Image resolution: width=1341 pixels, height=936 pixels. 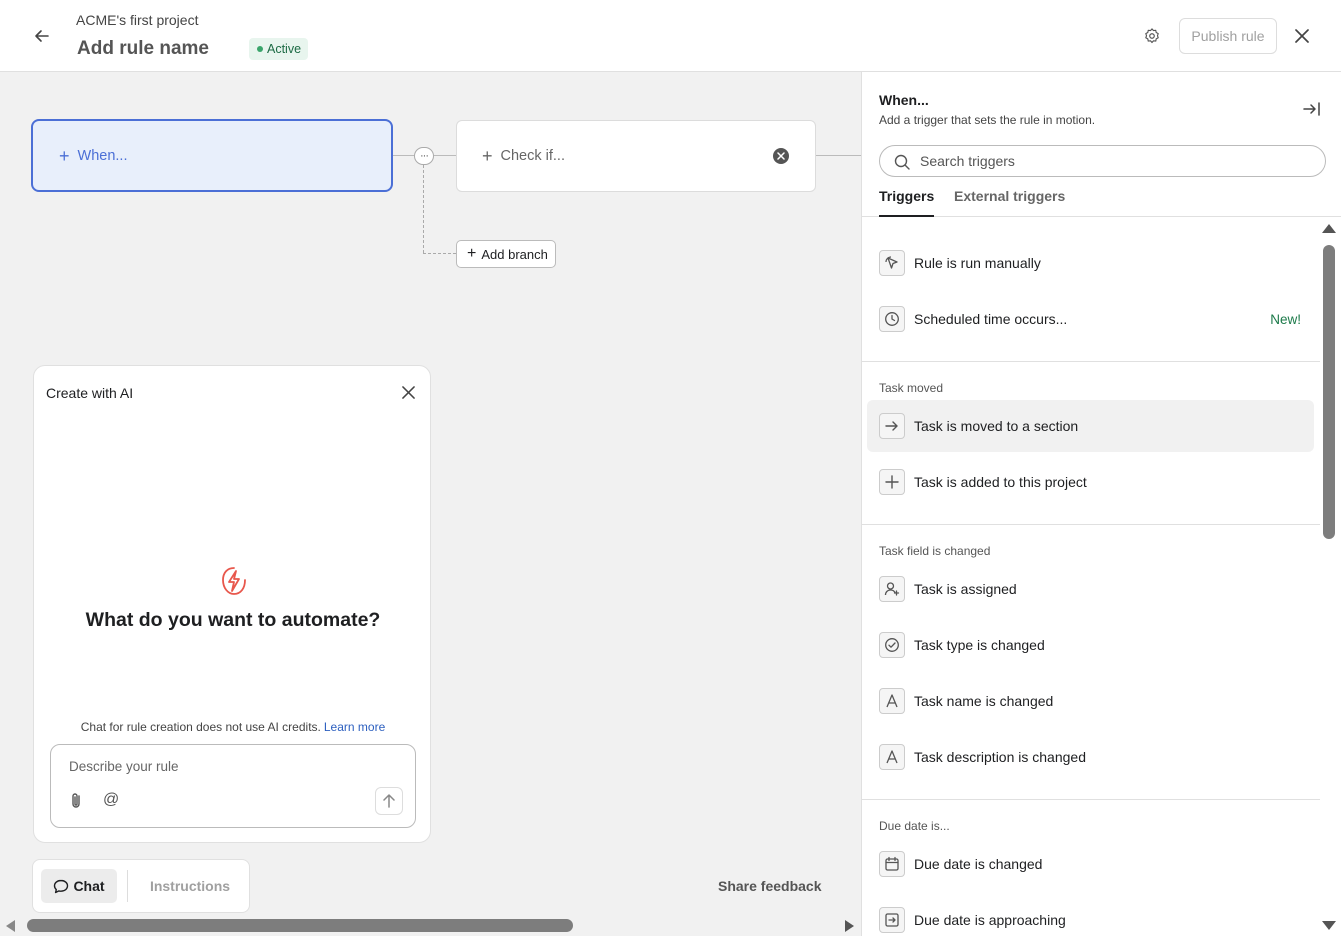 I want to click on trigger-item: Scheduled time occurs... New!, so click(x=1090, y=319).